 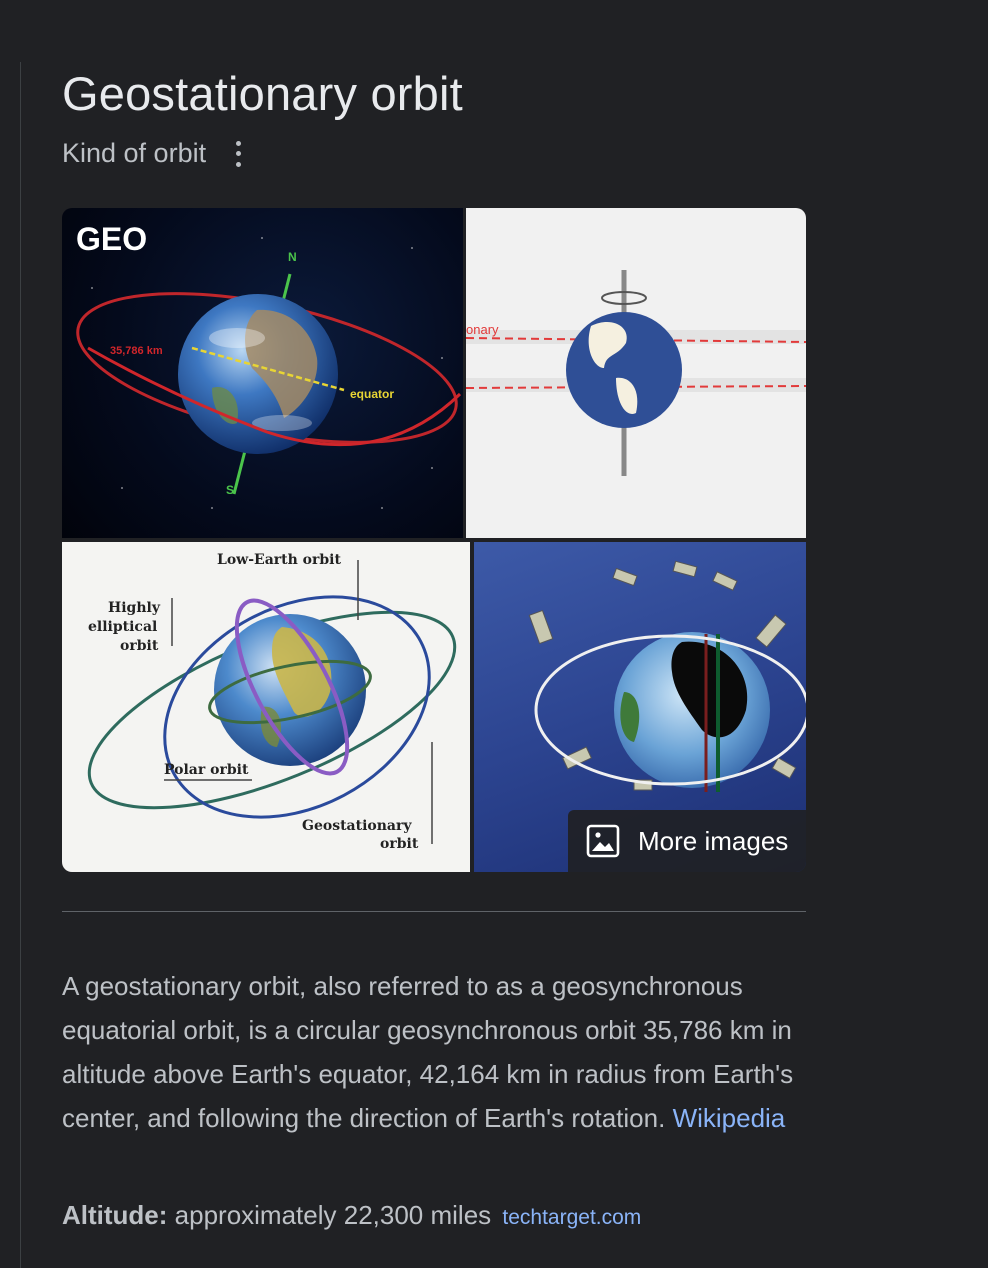 I want to click on fact-label: Altitude:, so click(x=114, y=1215).